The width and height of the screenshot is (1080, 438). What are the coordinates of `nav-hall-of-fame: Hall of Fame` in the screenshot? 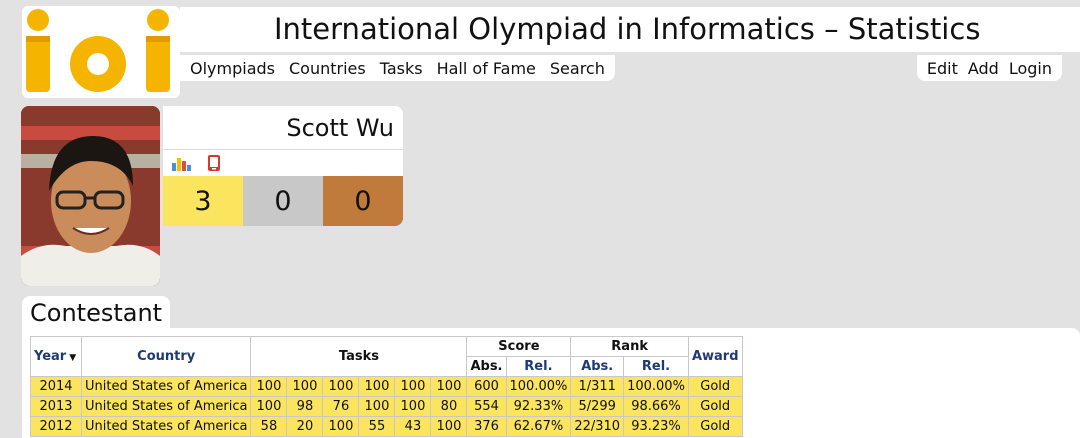 It's located at (486, 68).